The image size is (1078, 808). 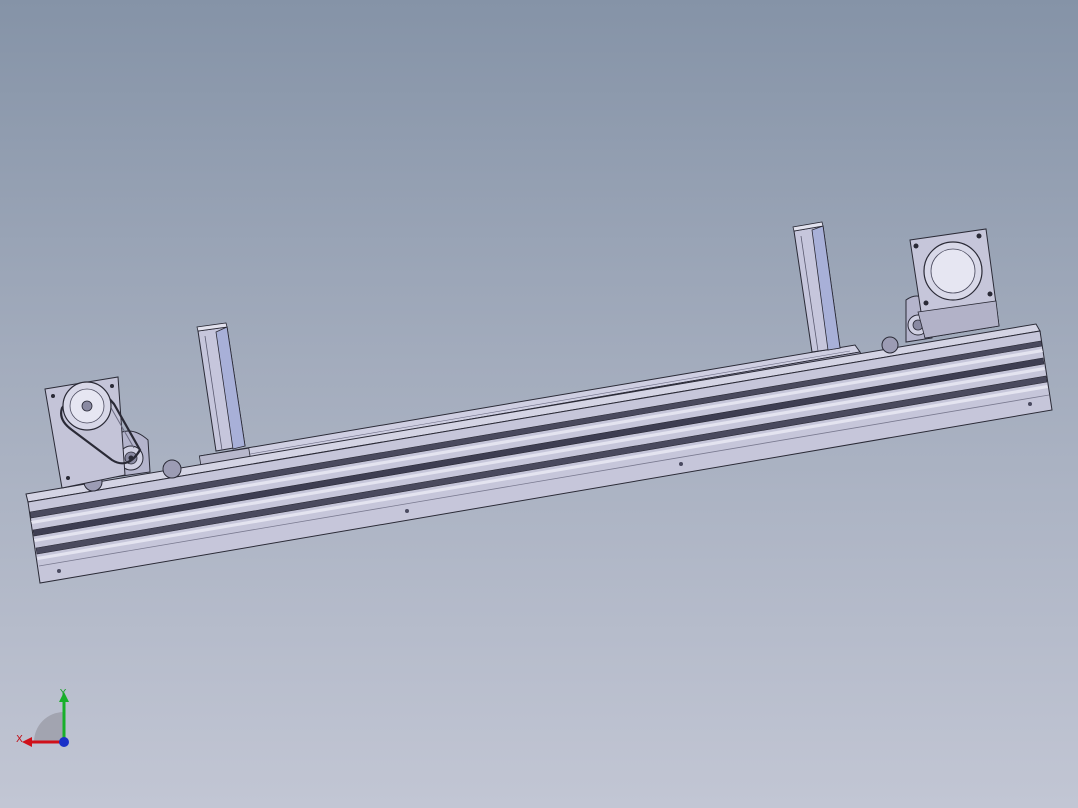 What do you see at coordinates (224, 395) in the screenshot?
I see `left-vertical-post` at bounding box center [224, 395].